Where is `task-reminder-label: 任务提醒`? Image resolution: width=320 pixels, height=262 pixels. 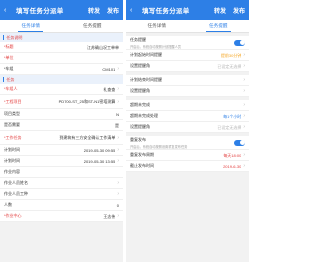 task-reminder-label: 任务提醒 is located at coordinates (138, 39).